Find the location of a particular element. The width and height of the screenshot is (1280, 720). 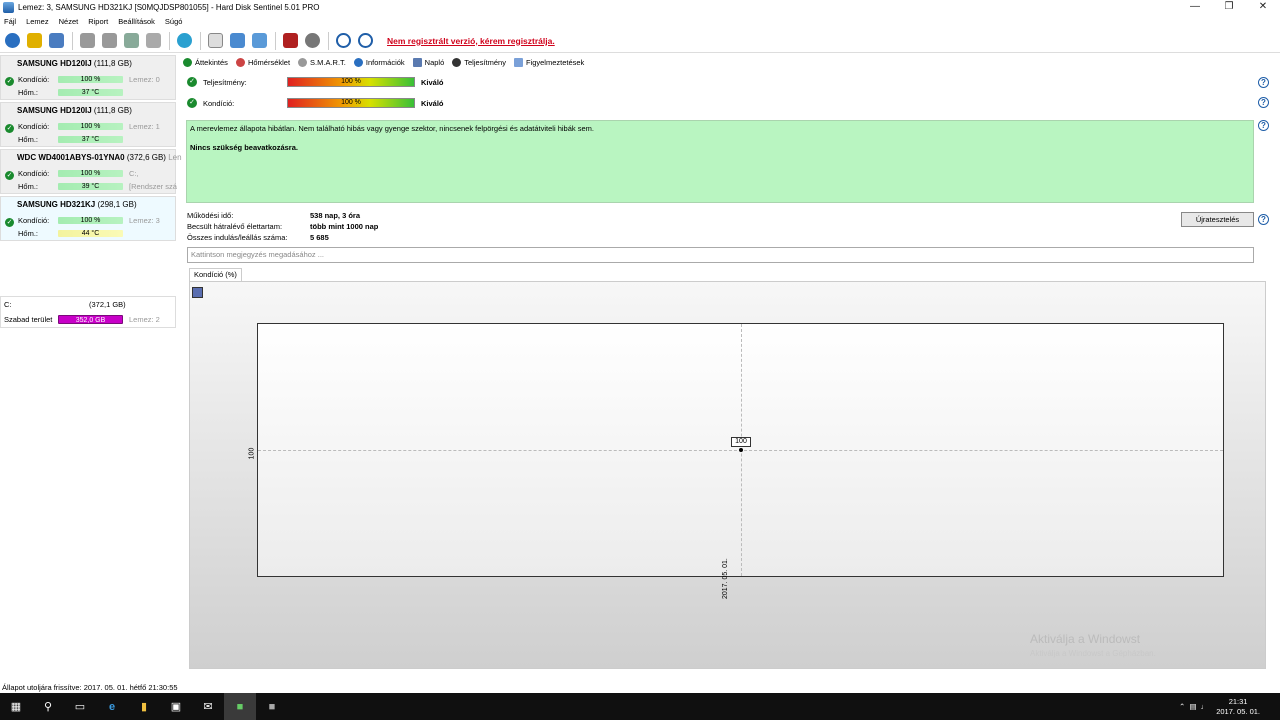

menu-help: Súgó is located at coordinates (174, 21).